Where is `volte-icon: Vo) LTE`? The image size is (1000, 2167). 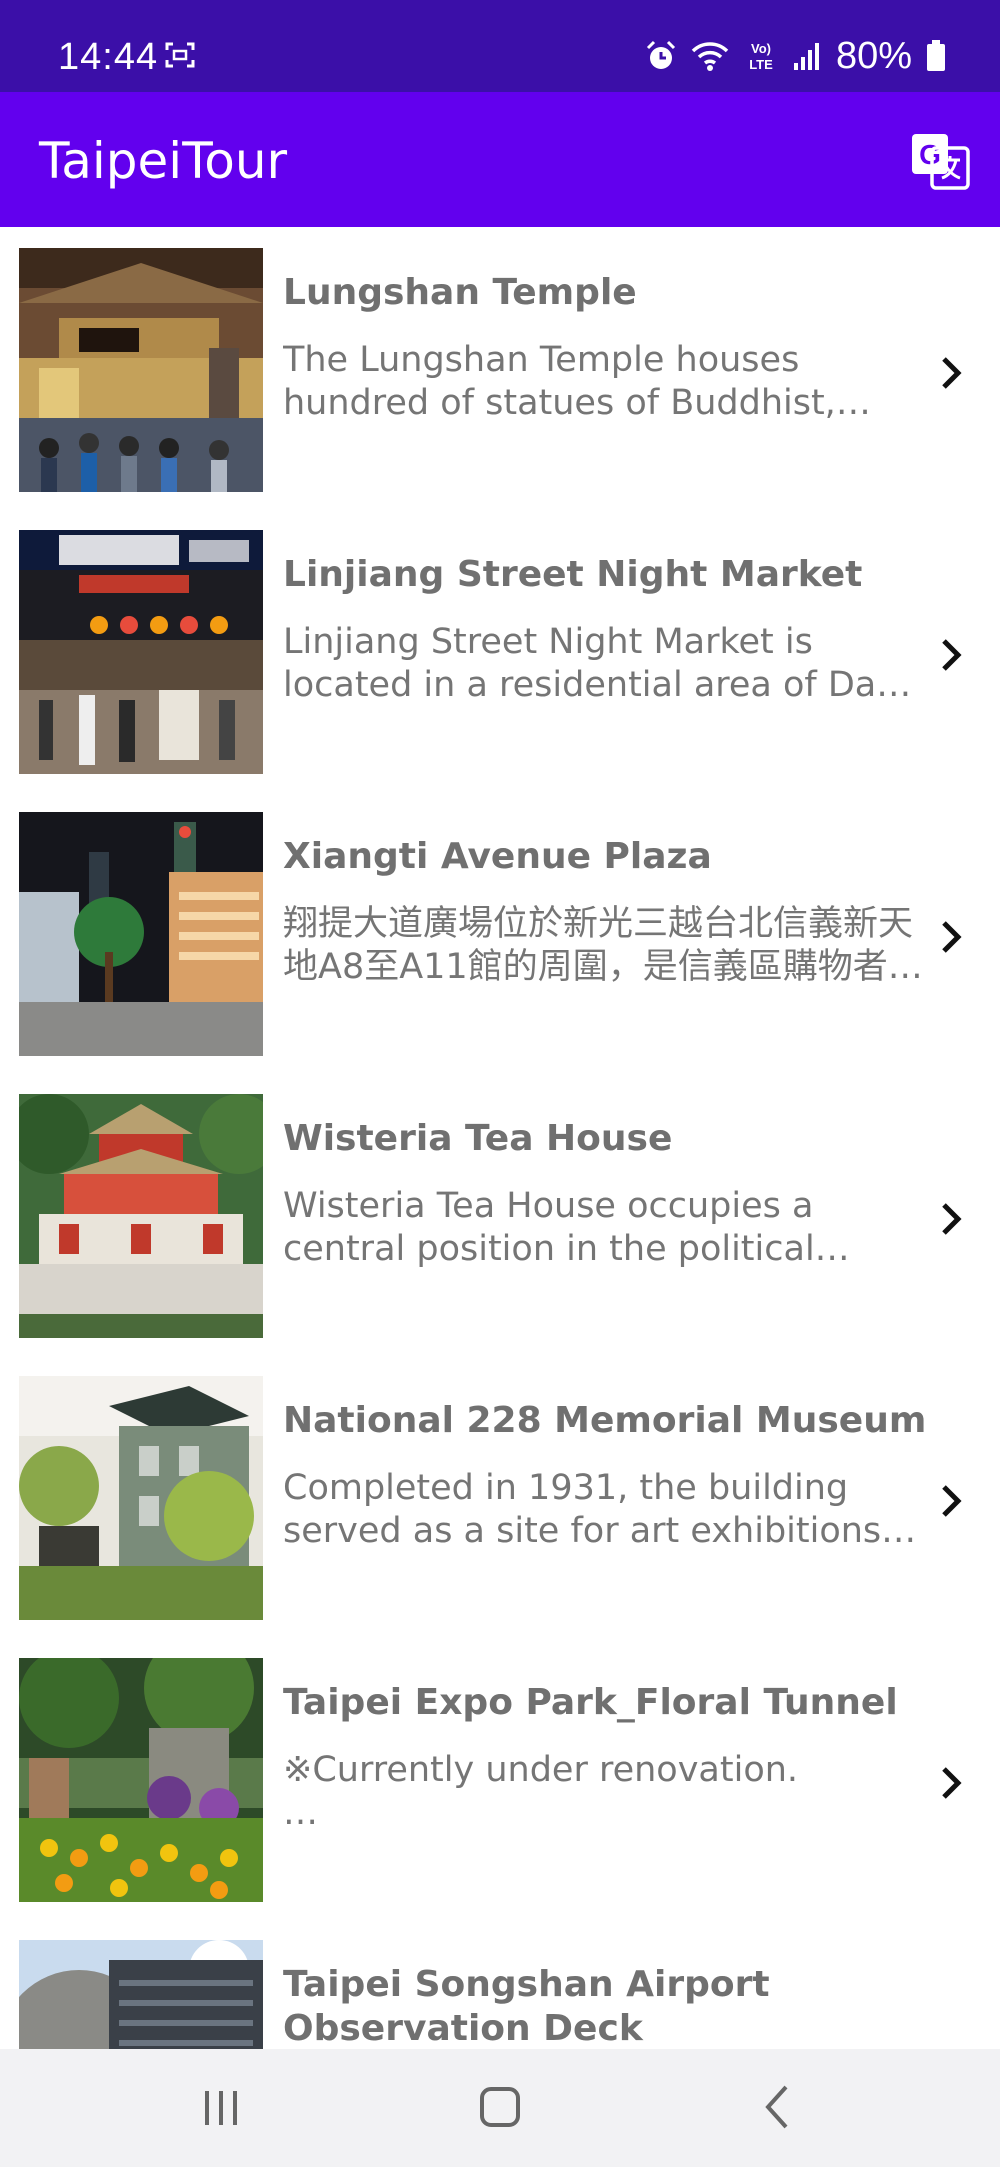 volte-icon: Vo) LTE is located at coordinates (761, 56).